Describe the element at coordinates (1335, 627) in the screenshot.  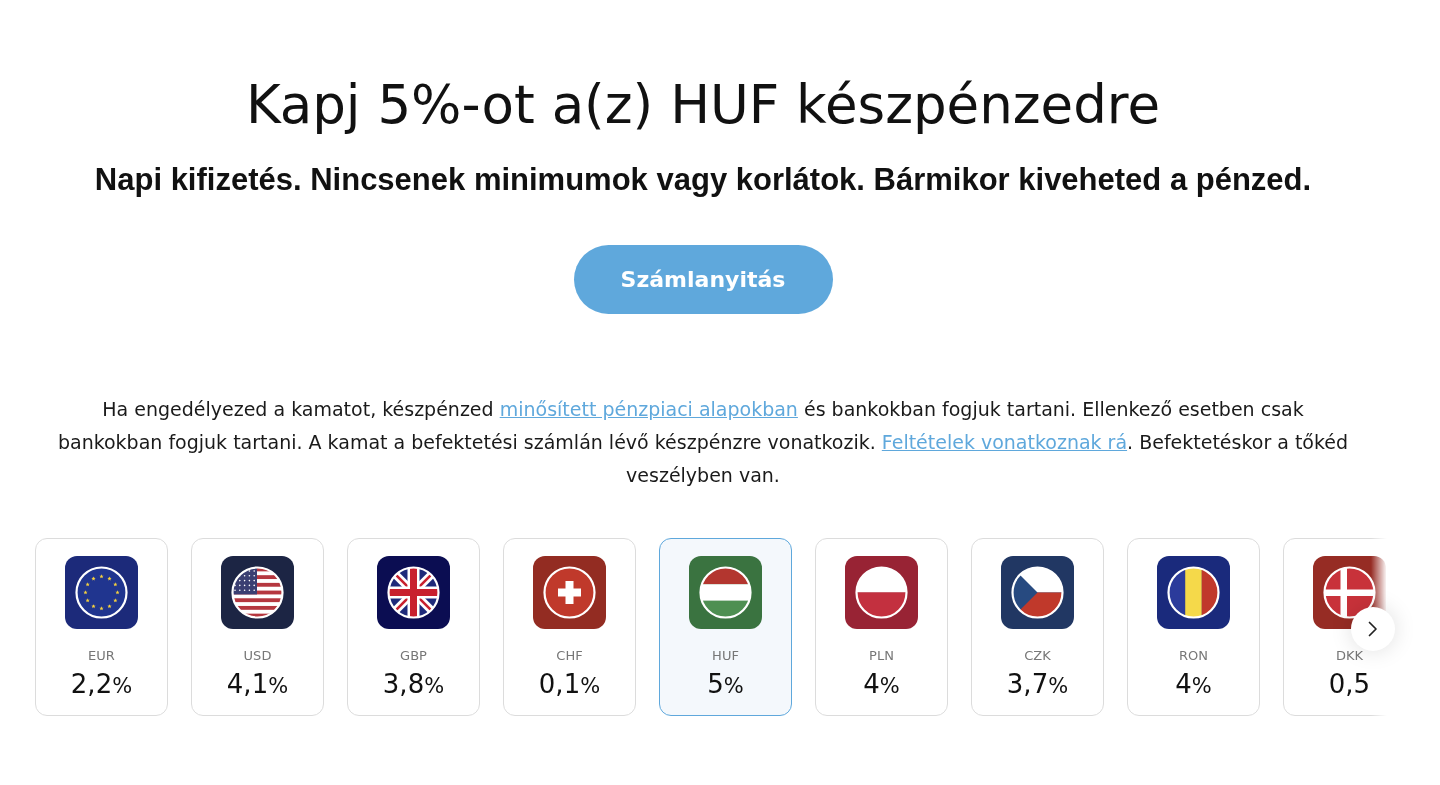
I see `currency-card: DKK 0,5` at that location.